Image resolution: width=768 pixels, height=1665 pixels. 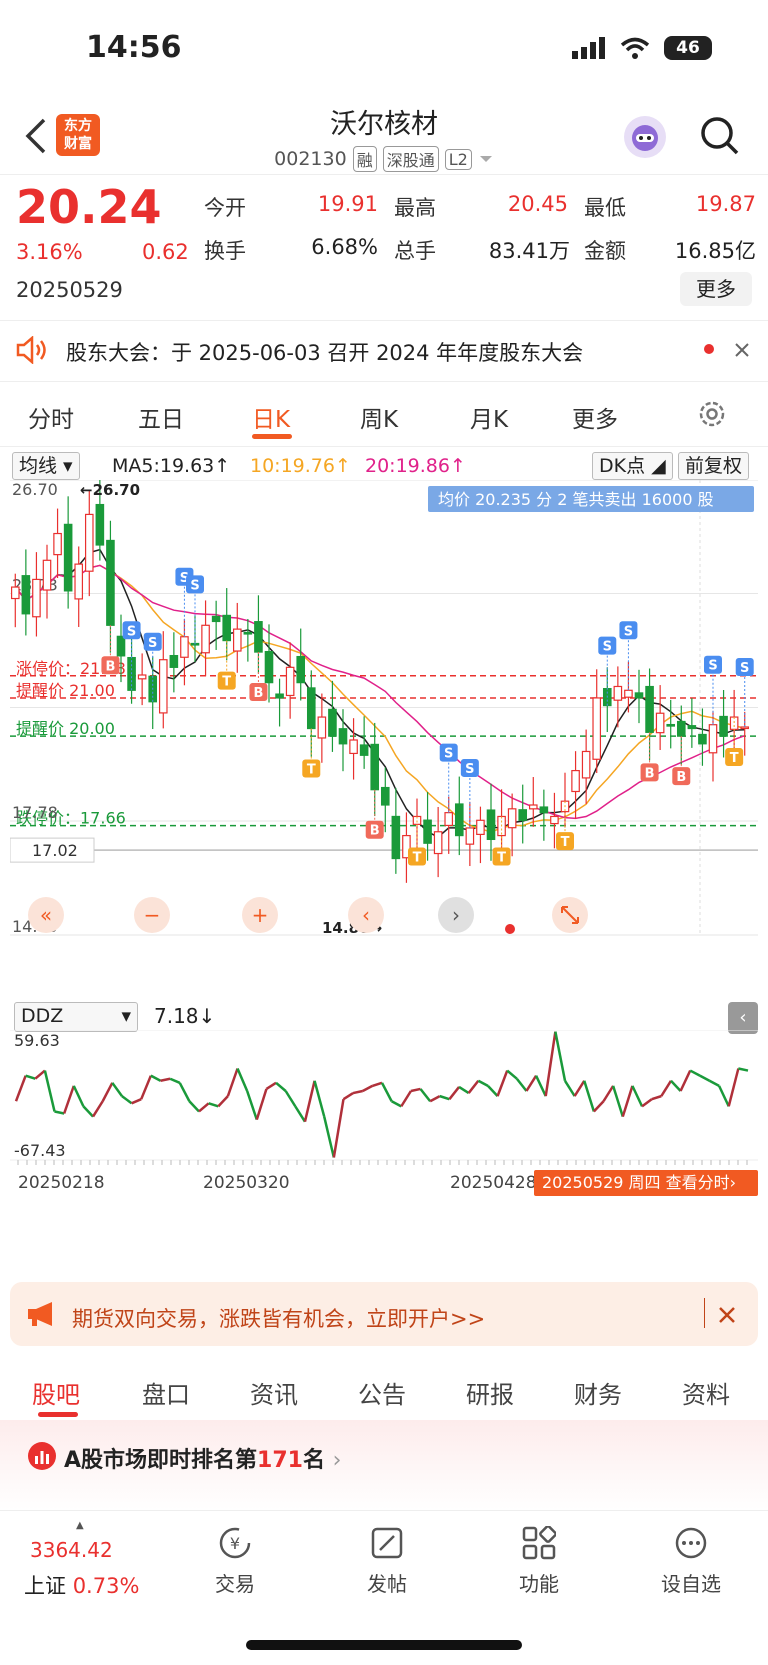 I want to click on index-label: 上证 0.73%, so click(x=81, y=1585).